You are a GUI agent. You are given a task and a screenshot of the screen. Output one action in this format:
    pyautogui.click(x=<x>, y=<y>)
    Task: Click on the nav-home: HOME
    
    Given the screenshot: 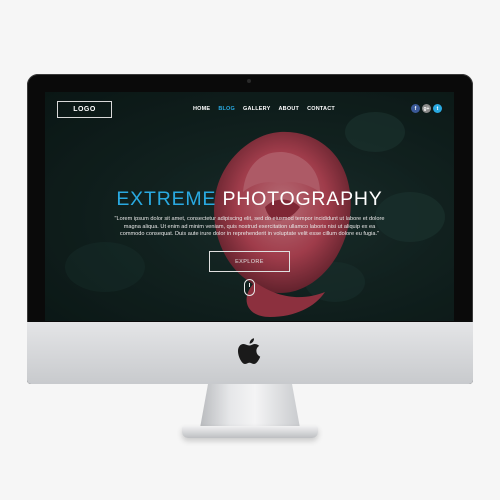 What is the action you would take?
    pyautogui.click(x=201, y=109)
    